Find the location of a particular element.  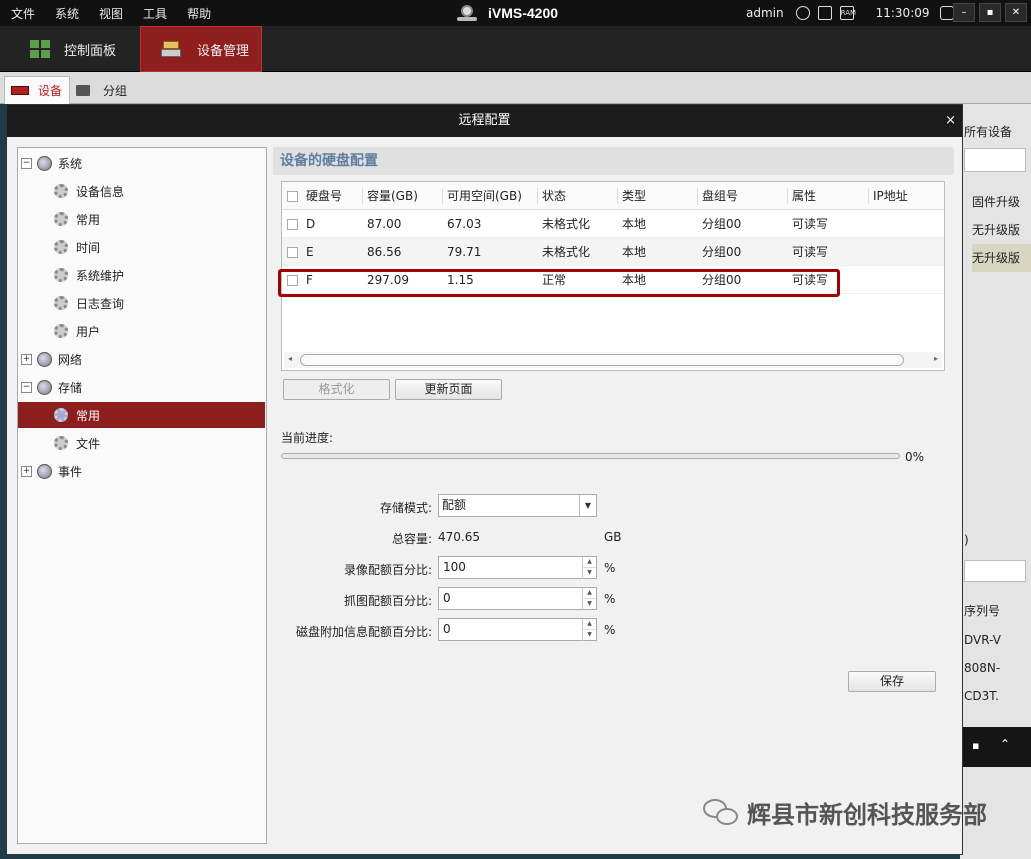

column-header: 盘组号 is located at coordinates (717, 196).